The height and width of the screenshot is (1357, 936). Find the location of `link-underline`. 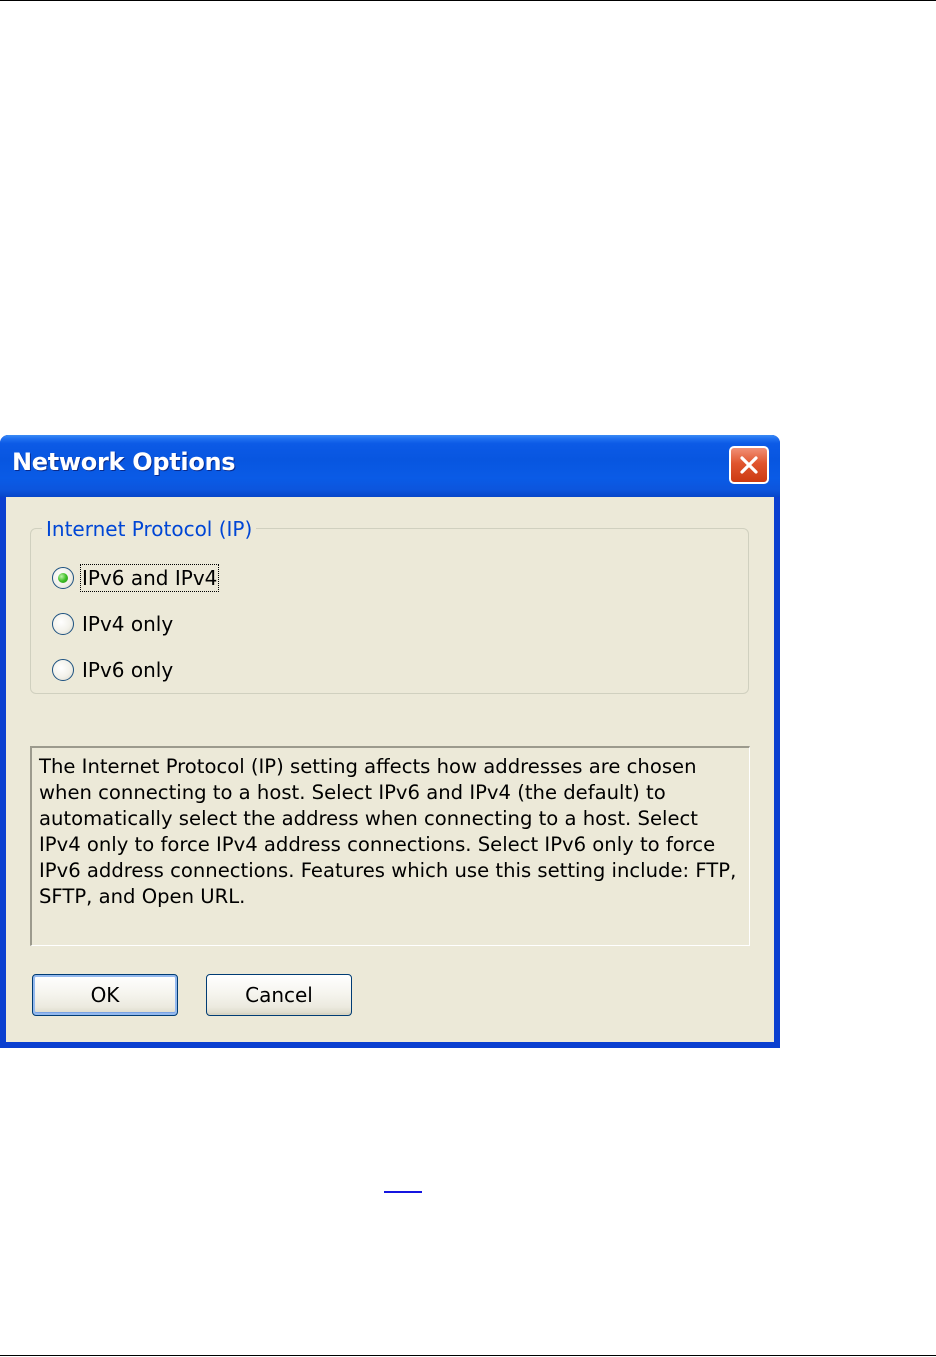

link-underline is located at coordinates (403, 1192).